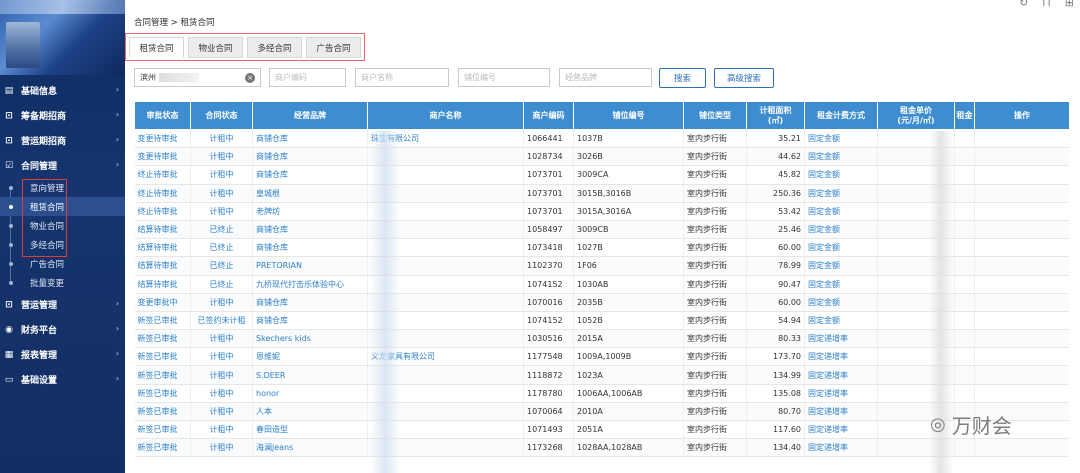 Image resolution: width=1080 pixels, height=473 pixels. Describe the element at coordinates (605, 77) in the screenshot. I see `brand-input: 经营品牌` at that location.